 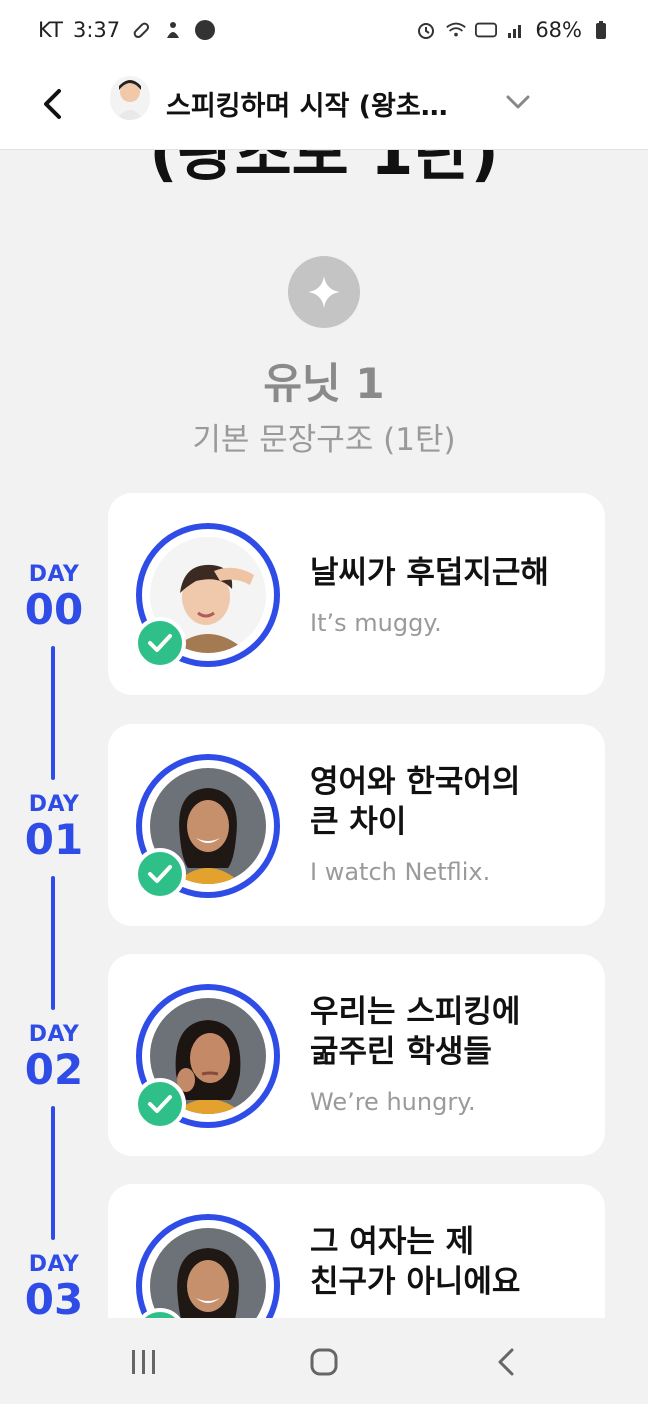 What do you see at coordinates (50, 30) in the screenshot?
I see `carrier-label: KT` at bounding box center [50, 30].